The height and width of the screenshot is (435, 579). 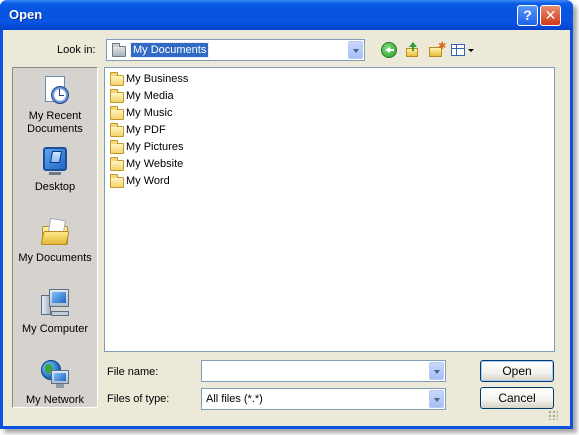 I want to click on new-folder-icon: ✱, so click(x=437, y=49).